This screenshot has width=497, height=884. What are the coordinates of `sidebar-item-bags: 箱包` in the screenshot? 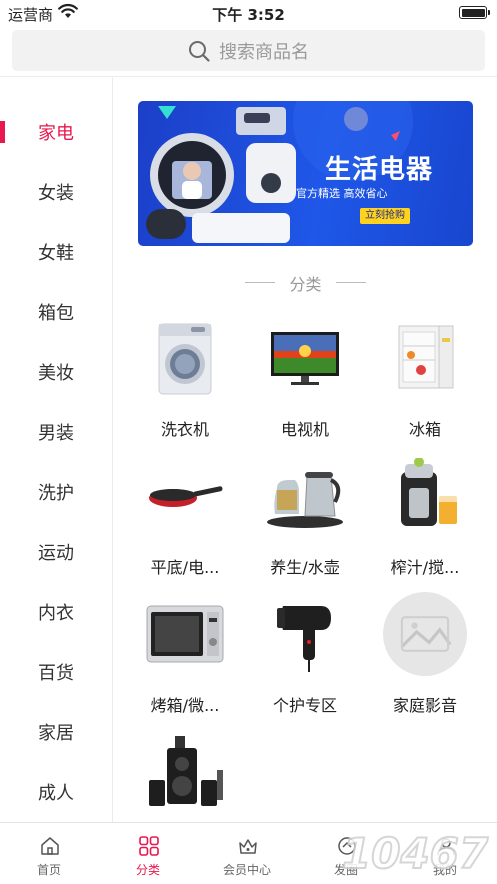 It's located at (56, 311).